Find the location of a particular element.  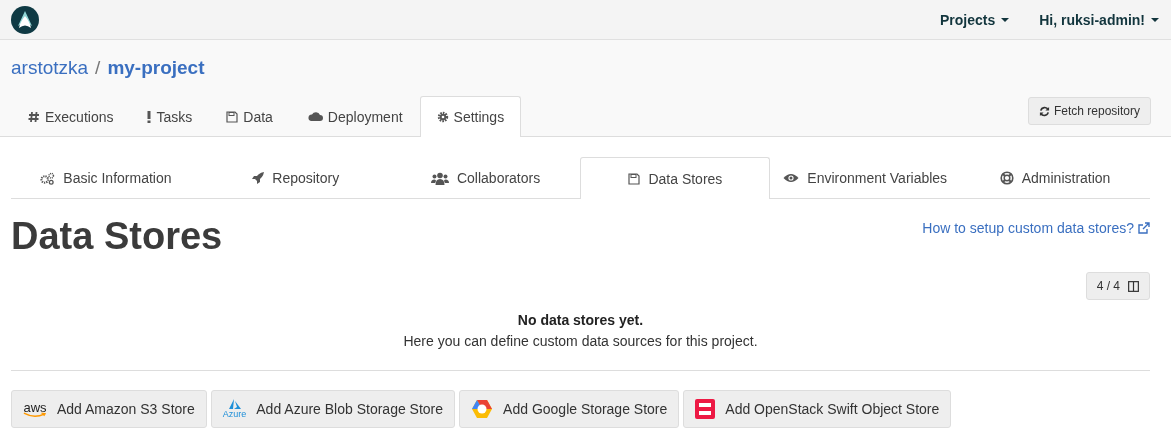

empty-state-text: Here you can define custom data sources for this project. is located at coordinates (580, 341).